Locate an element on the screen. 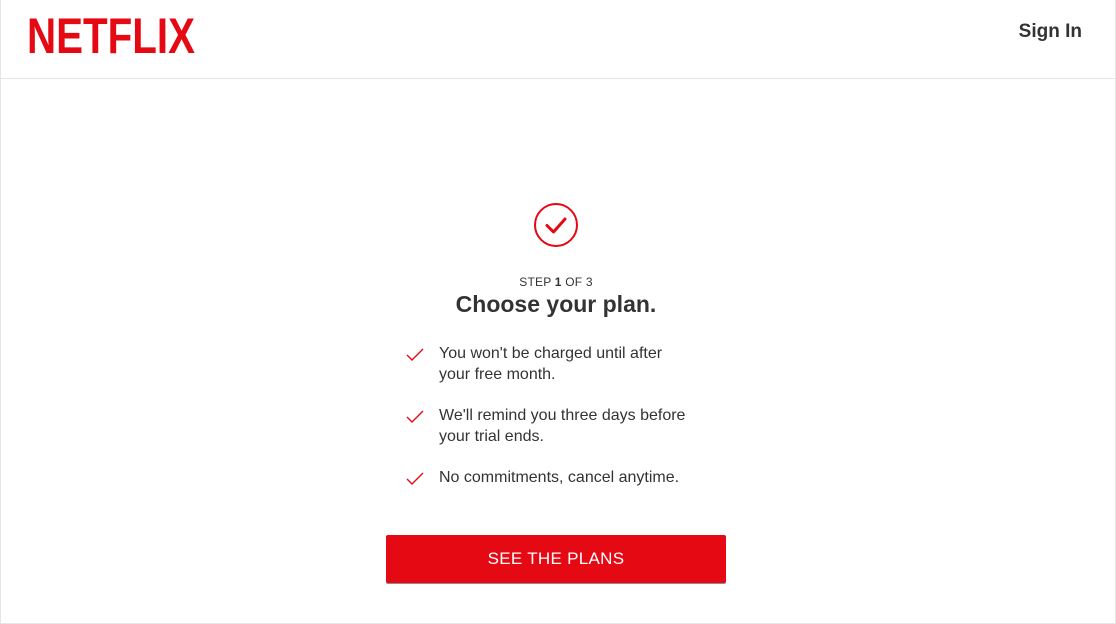 The width and height of the screenshot is (1116, 624). header: NETFLIX Sign In is located at coordinates (558, 39).